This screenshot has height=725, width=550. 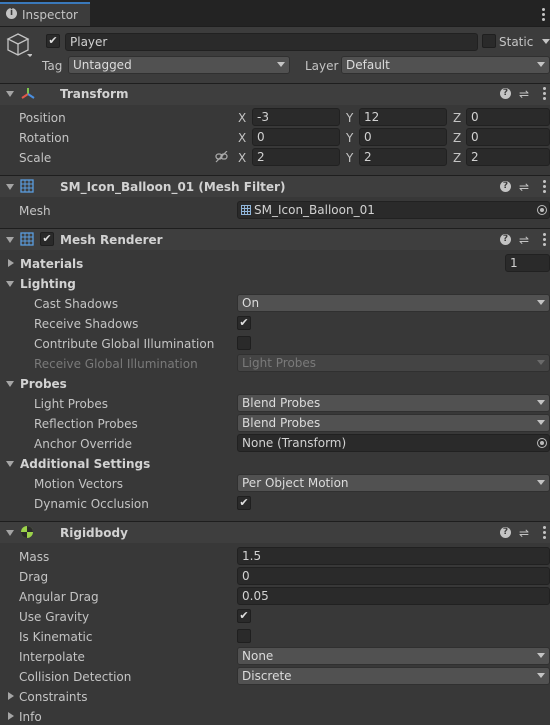 What do you see at coordinates (393, 556) in the screenshot?
I see `mass-field: 1.5` at bounding box center [393, 556].